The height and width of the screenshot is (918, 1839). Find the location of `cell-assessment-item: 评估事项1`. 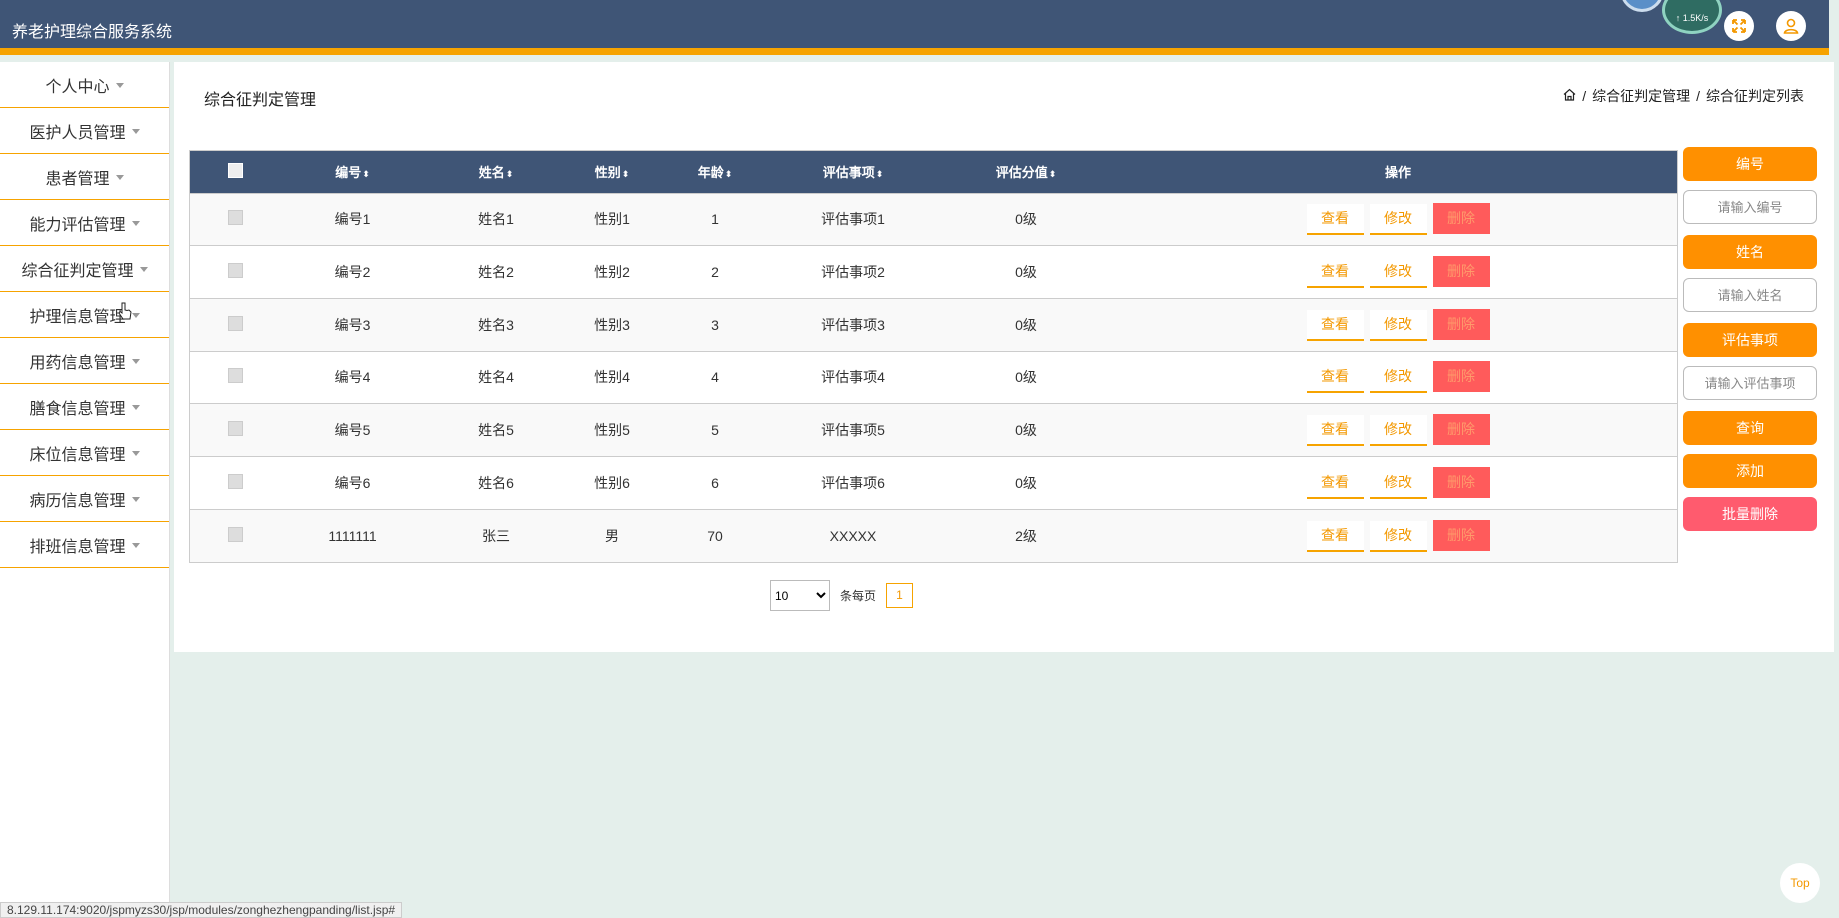

cell-assessment-item: 评估事项1 is located at coordinates (853, 219).